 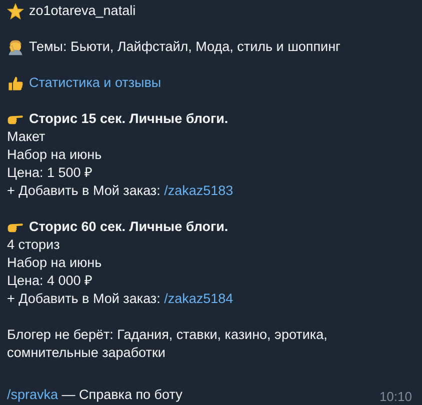 What do you see at coordinates (15, 47) in the screenshot?
I see `person-icon` at bounding box center [15, 47].